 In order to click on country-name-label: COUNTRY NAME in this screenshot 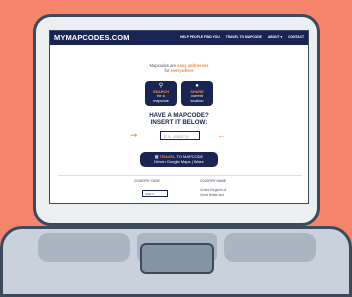, I will do `click(213, 181)`.